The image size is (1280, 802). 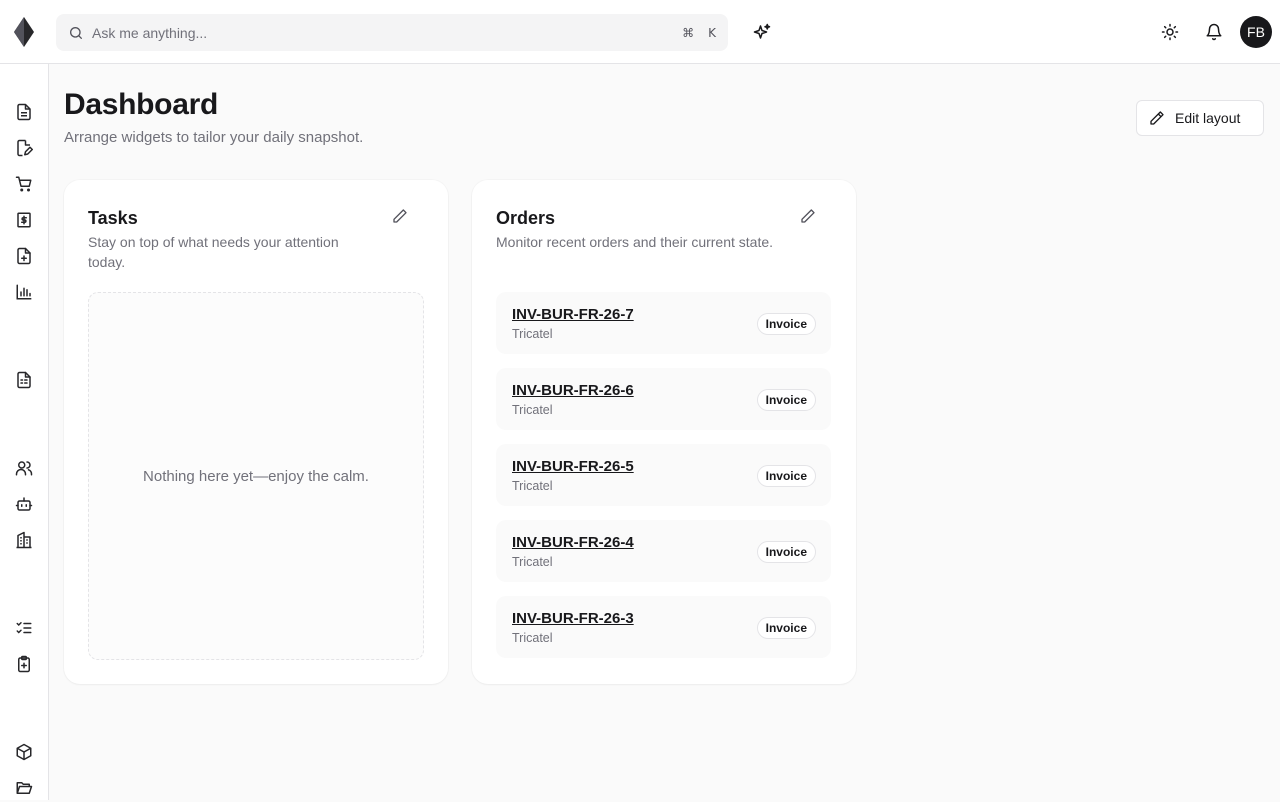 I want to click on order-id-link: INV-BUR-FR-26-4, so click(x=573, y=542).